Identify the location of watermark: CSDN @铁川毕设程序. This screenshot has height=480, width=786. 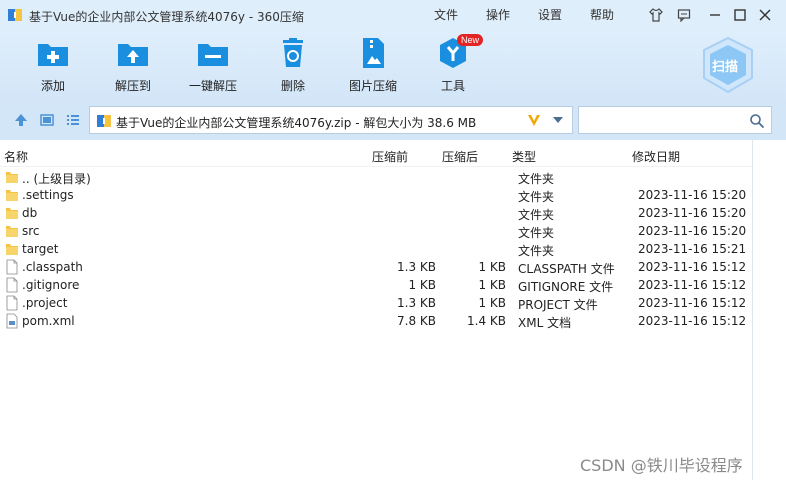
(661, 465).